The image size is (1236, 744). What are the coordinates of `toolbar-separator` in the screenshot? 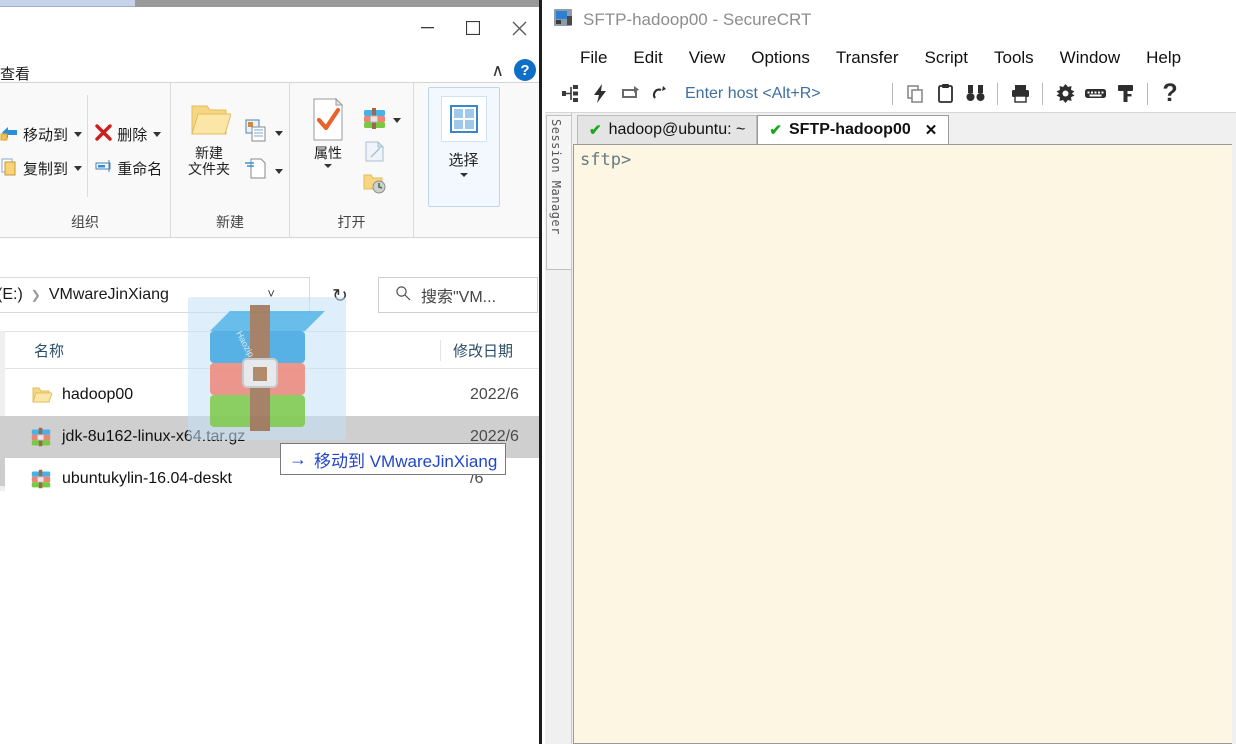 It's located at (1042, 93).